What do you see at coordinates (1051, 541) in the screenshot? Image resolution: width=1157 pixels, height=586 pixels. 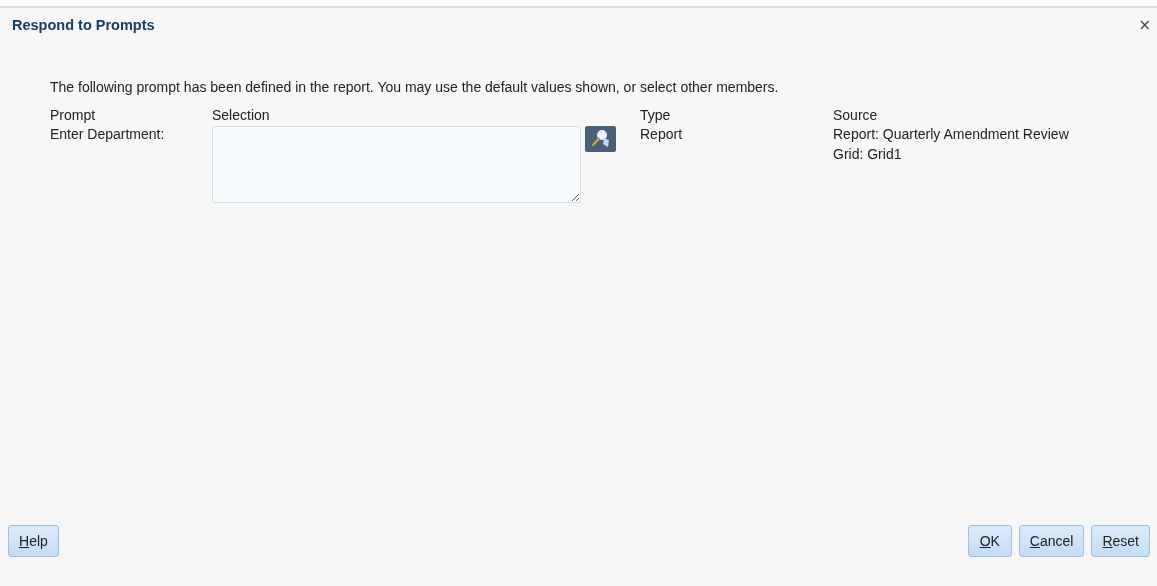 I see `dialog-button: Cancel` at bounding box center [1051, 541].